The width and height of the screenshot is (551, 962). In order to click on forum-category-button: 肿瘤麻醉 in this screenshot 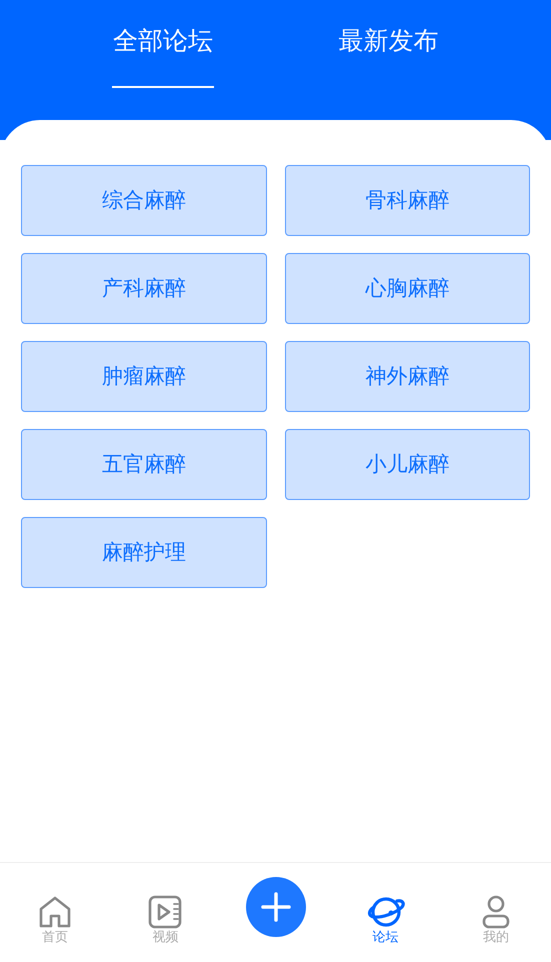, I will do `click(143, 376)`.